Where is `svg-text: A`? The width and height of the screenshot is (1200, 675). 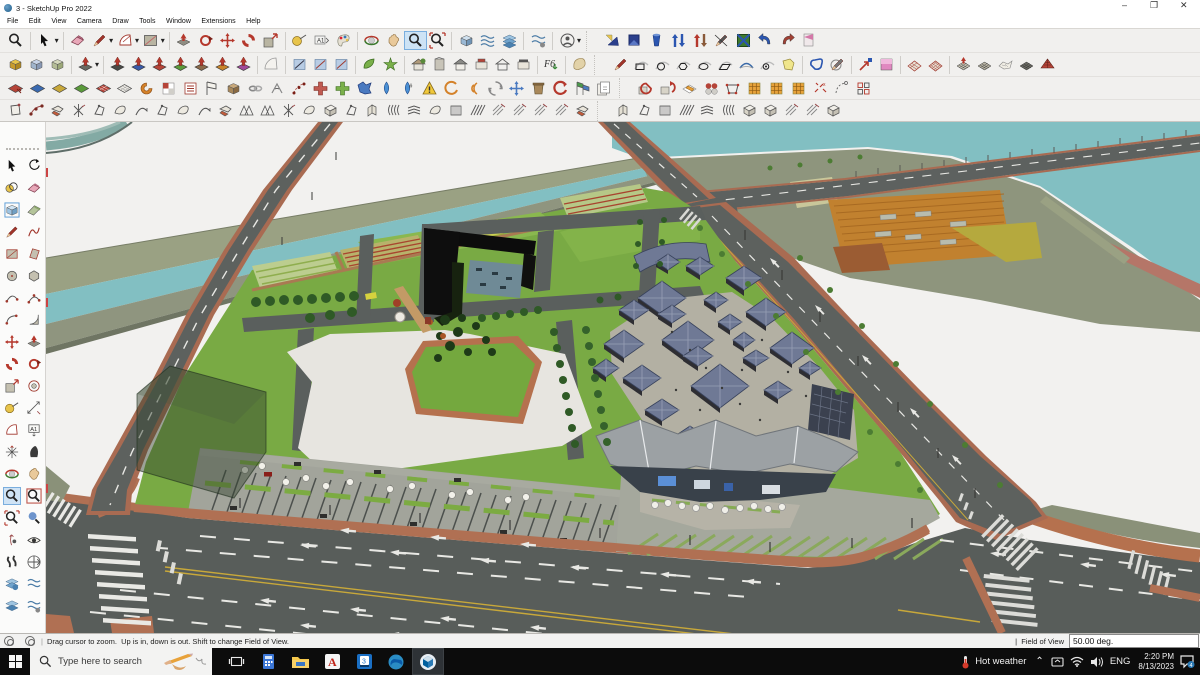
svg-text: A is located at coordinates (332, 662).